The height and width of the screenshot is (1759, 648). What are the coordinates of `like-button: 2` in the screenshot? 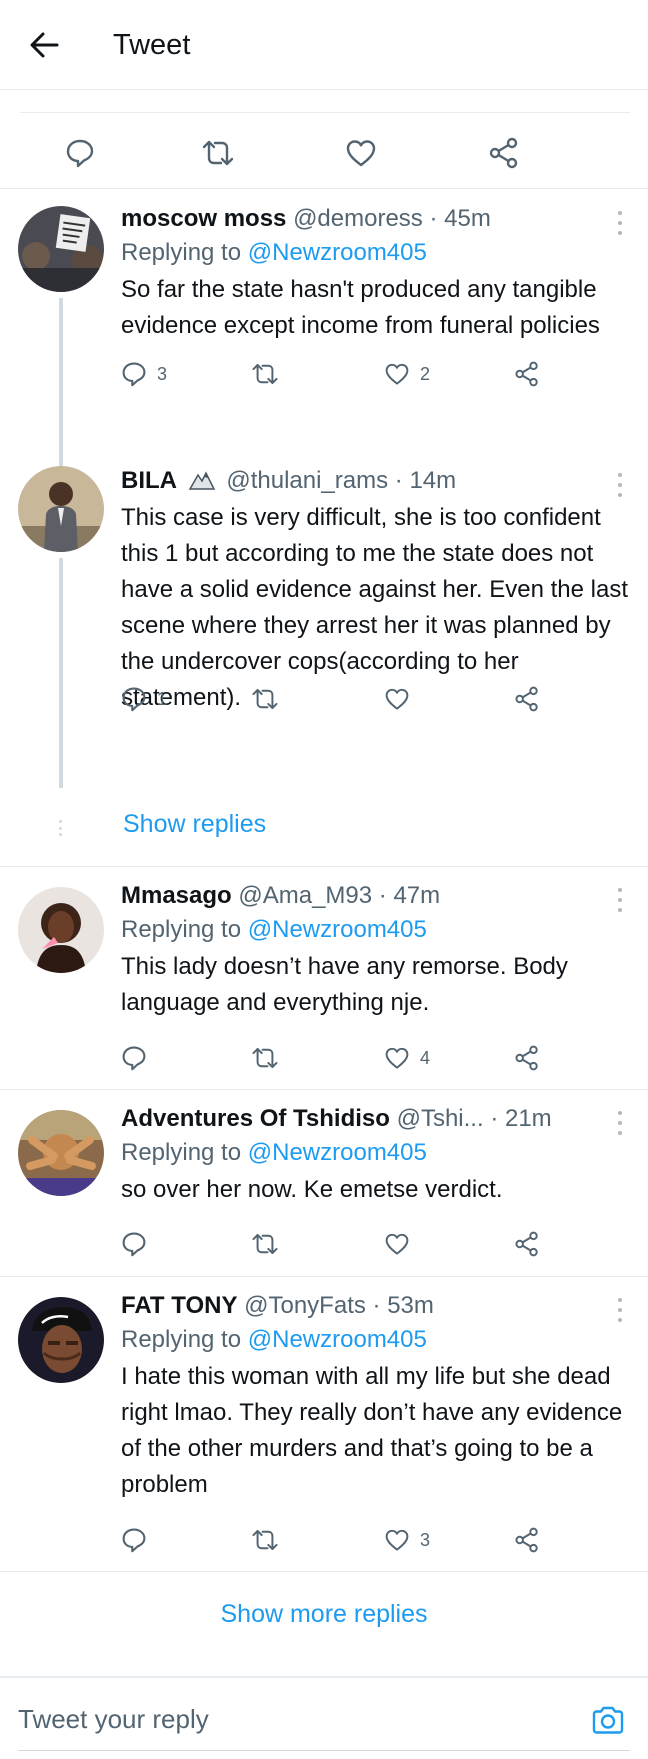 It's located at (407, 374).